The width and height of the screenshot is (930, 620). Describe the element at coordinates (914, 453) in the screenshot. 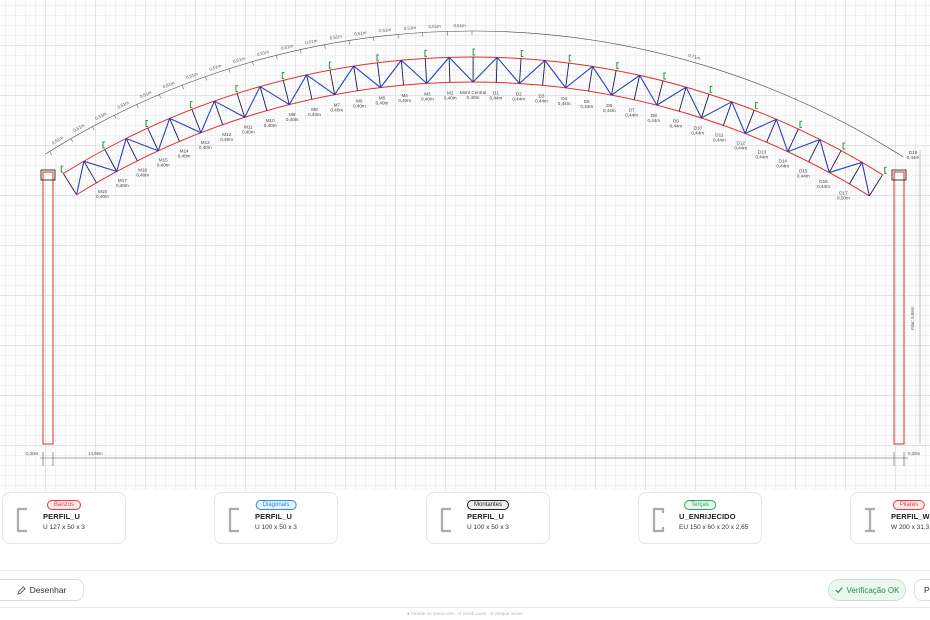

I see `right-offset-label: 0,30m` at that location.